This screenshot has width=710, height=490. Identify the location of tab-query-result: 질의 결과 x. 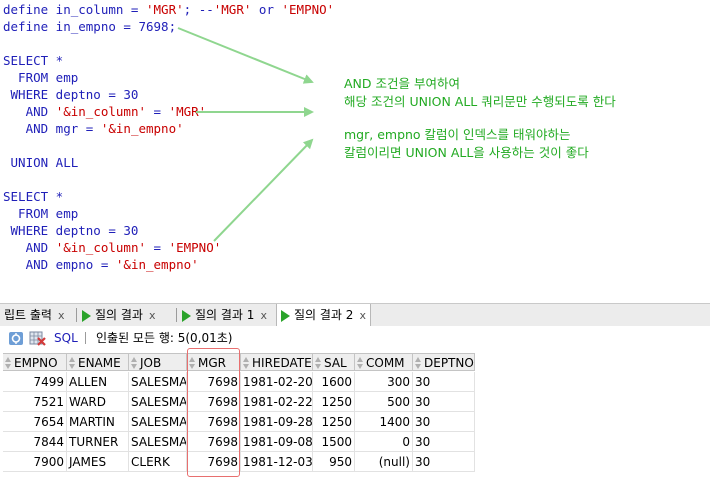
(119, 315).